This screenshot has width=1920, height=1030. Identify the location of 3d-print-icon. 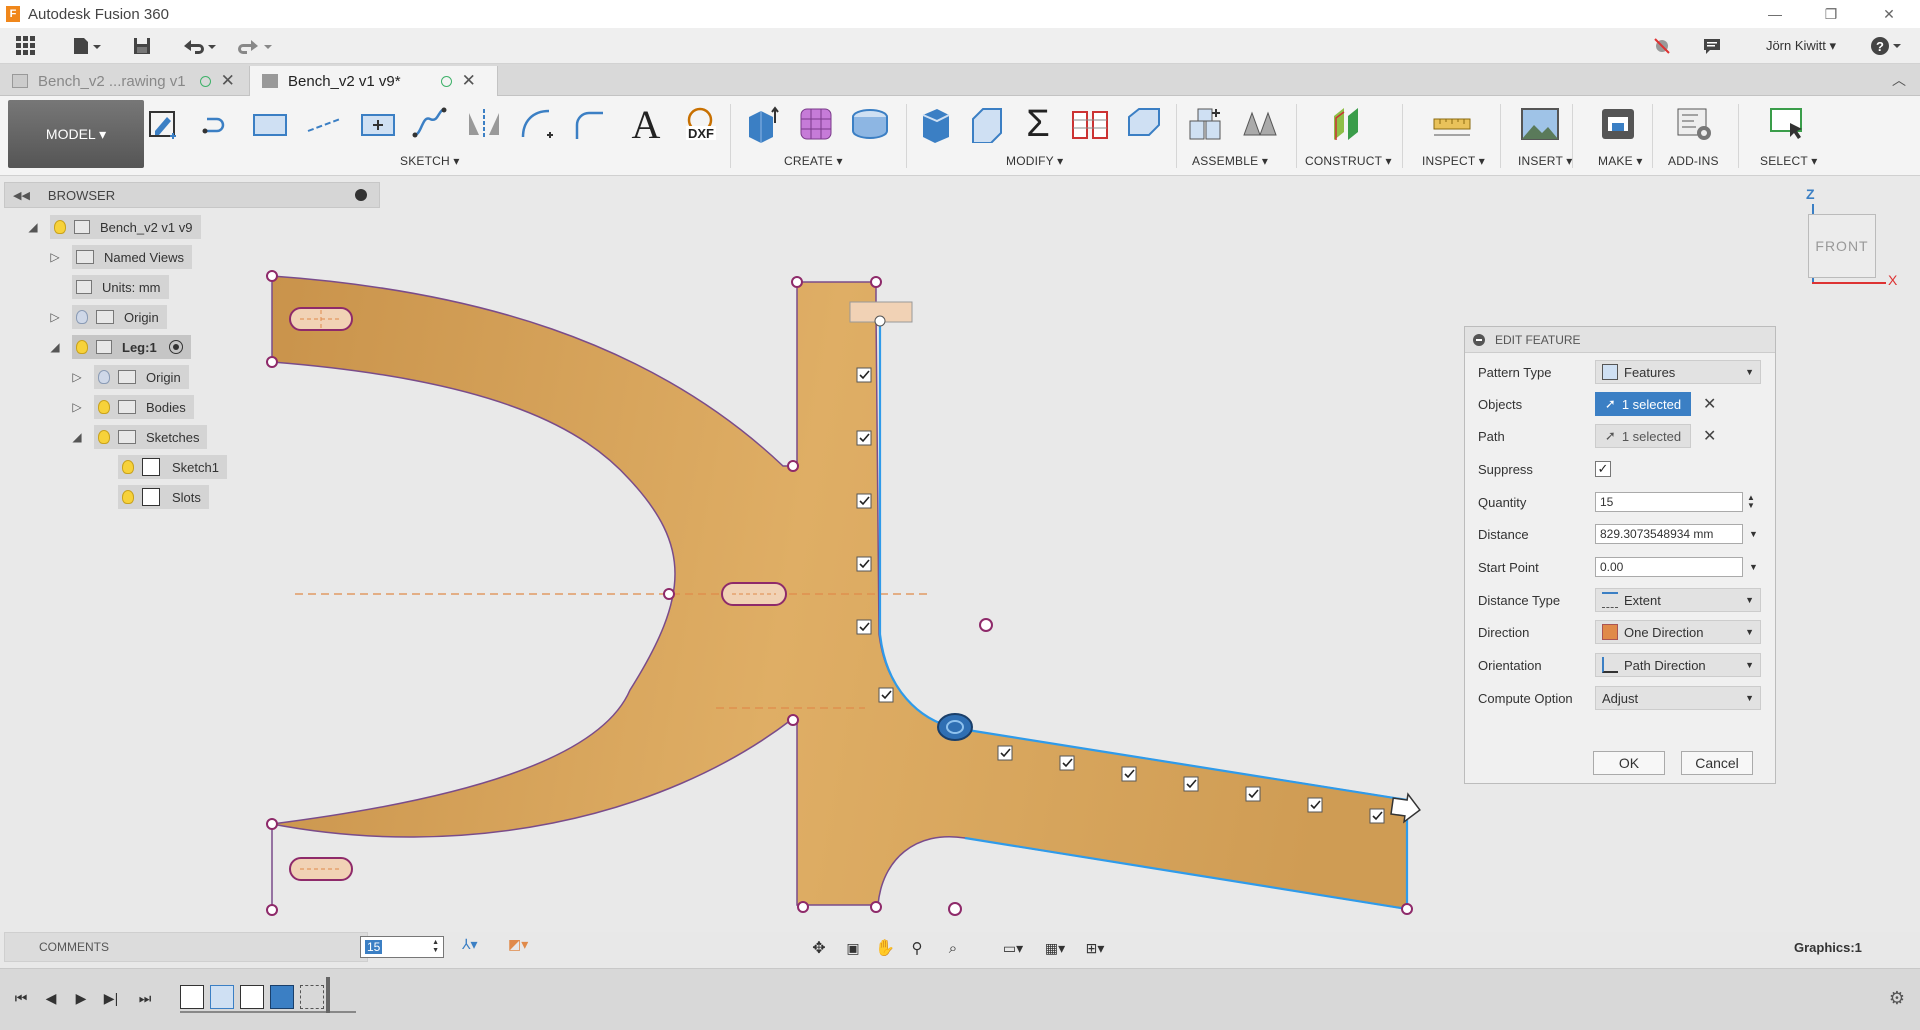
(1618, 124).